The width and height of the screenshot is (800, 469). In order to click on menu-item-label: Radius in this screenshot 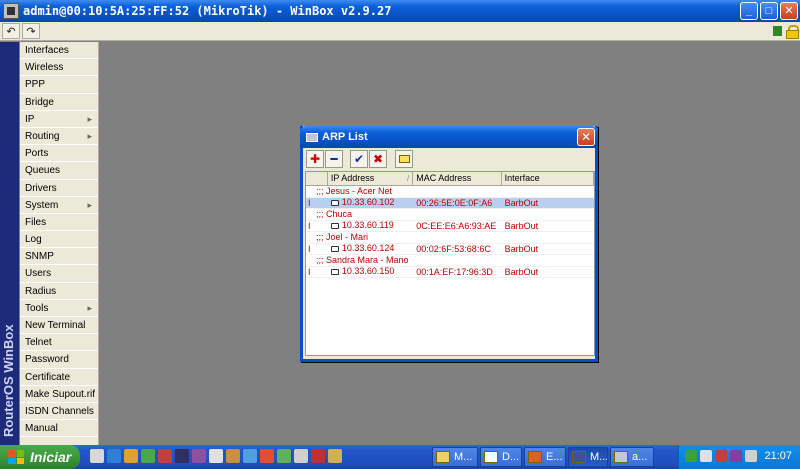, I will do `click(41, 291)`.